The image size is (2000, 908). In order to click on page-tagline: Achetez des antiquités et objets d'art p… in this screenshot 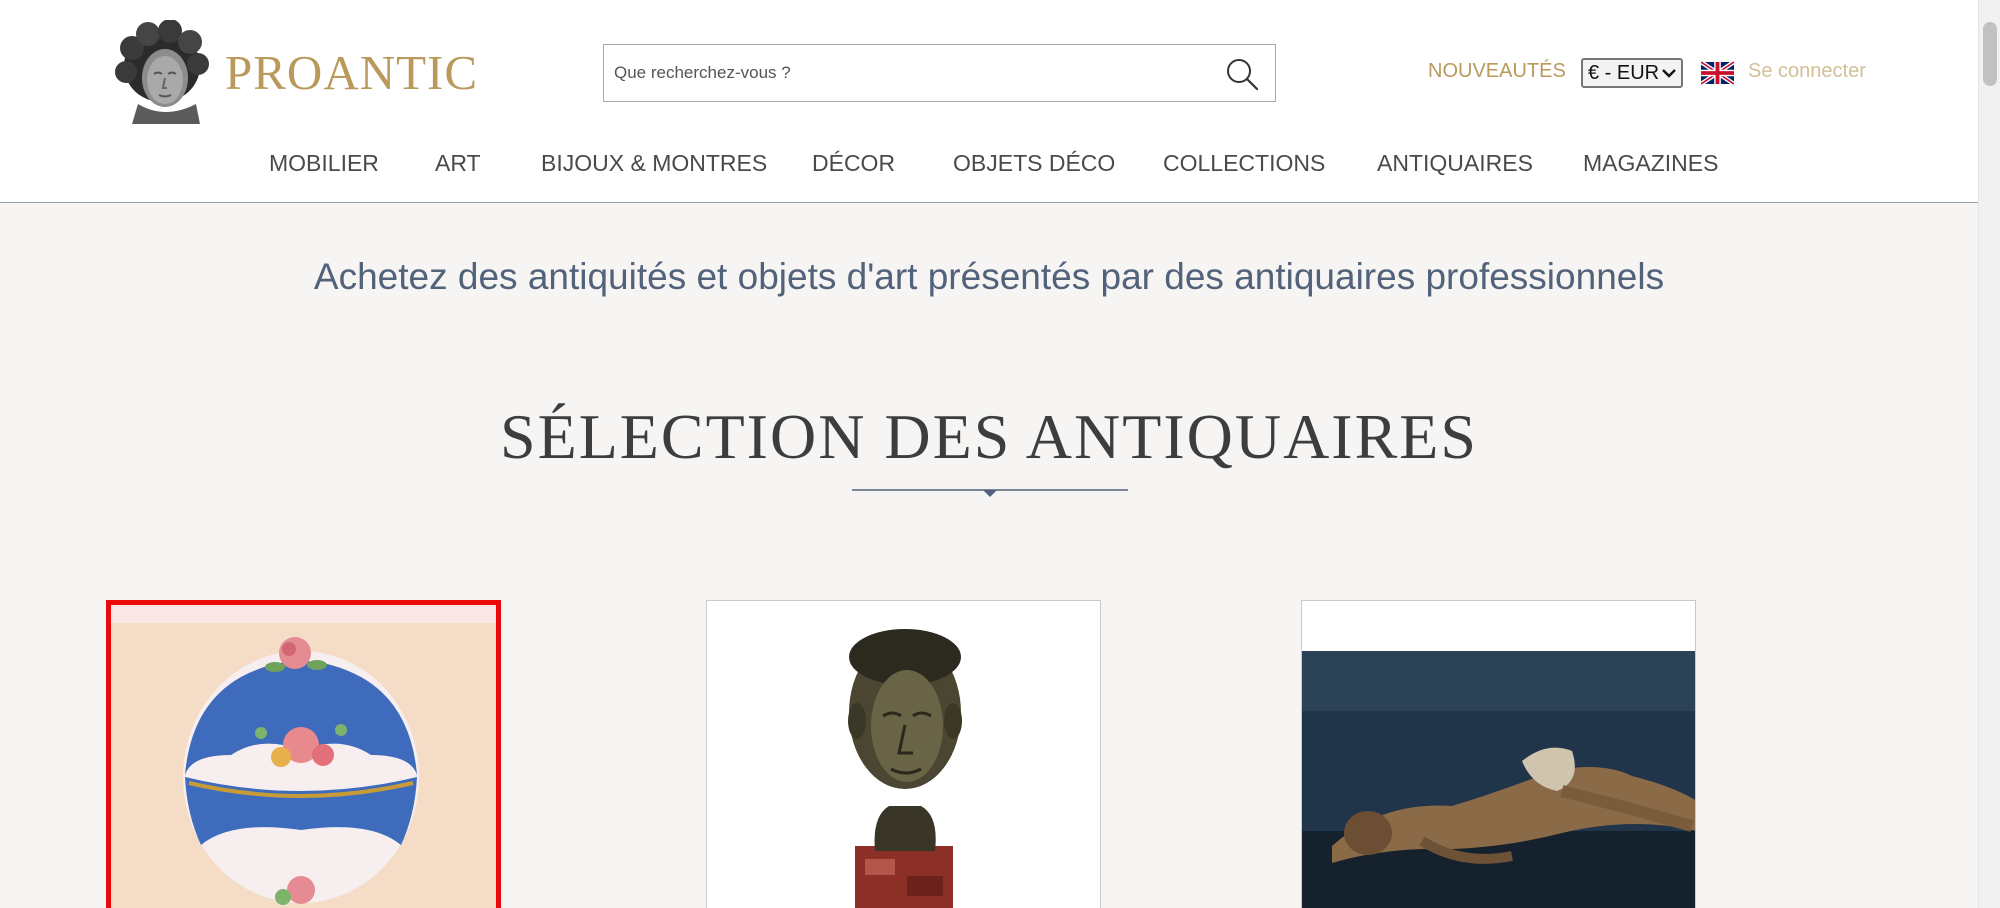, I will do `click(989, 276)`.